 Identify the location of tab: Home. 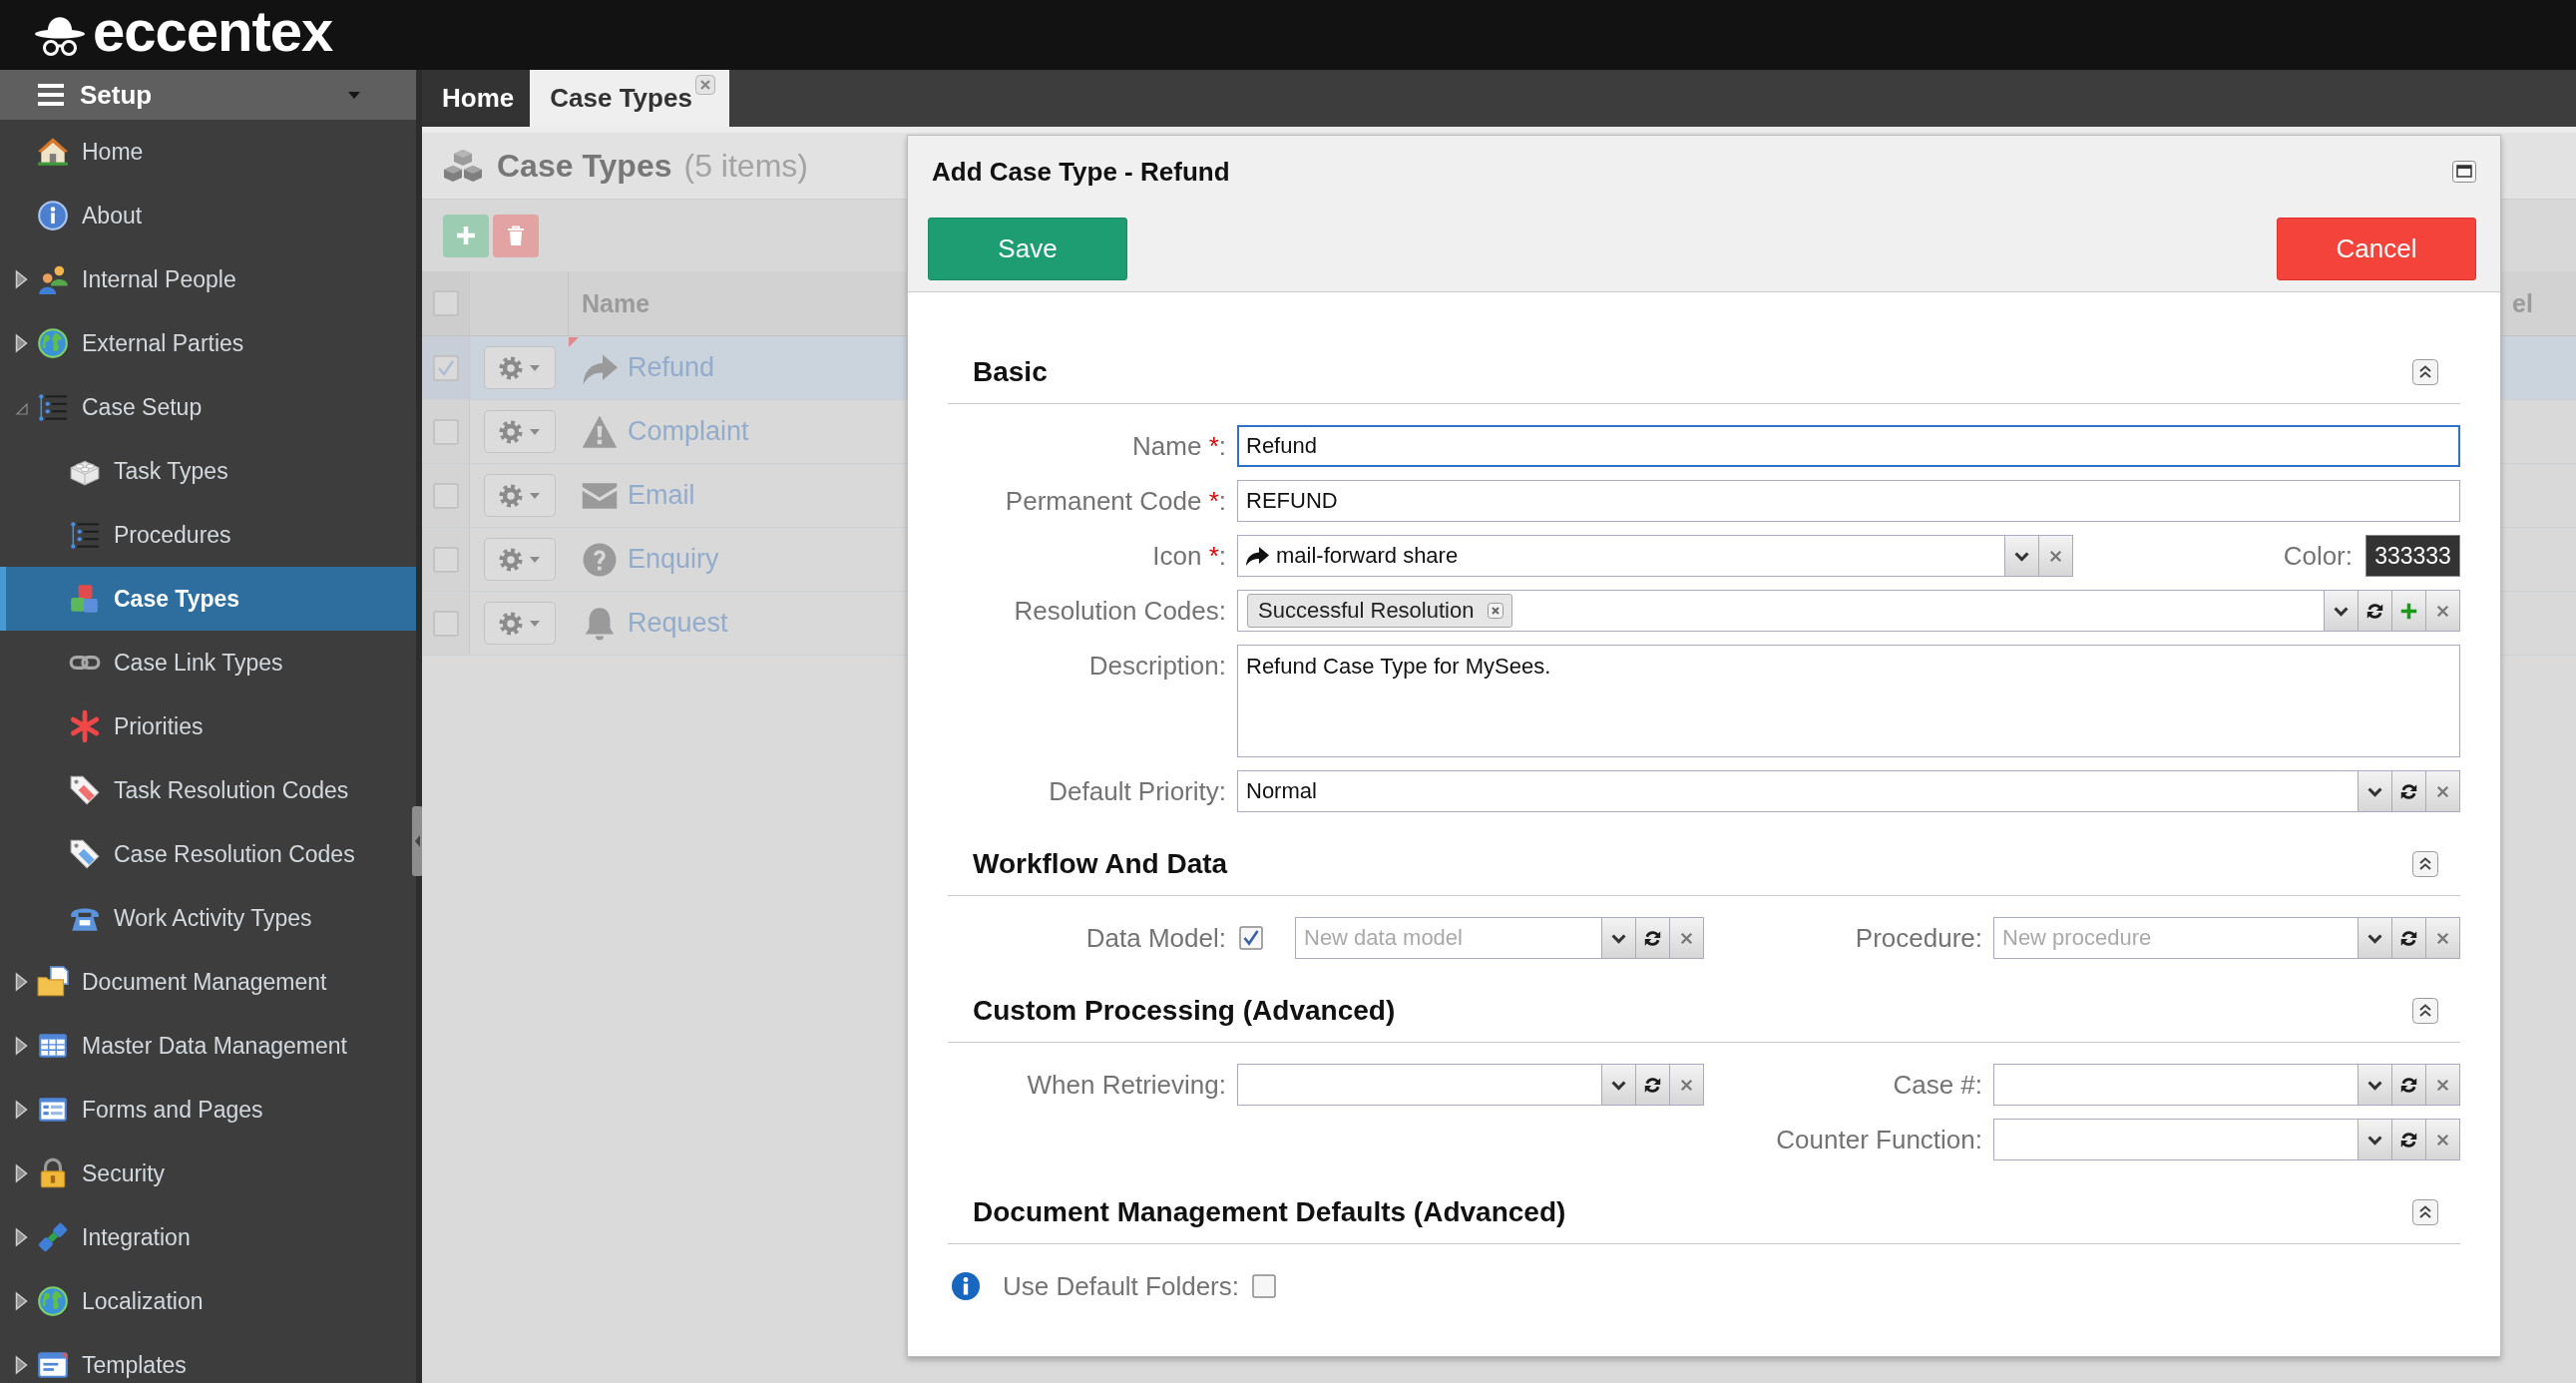
(476, 98).